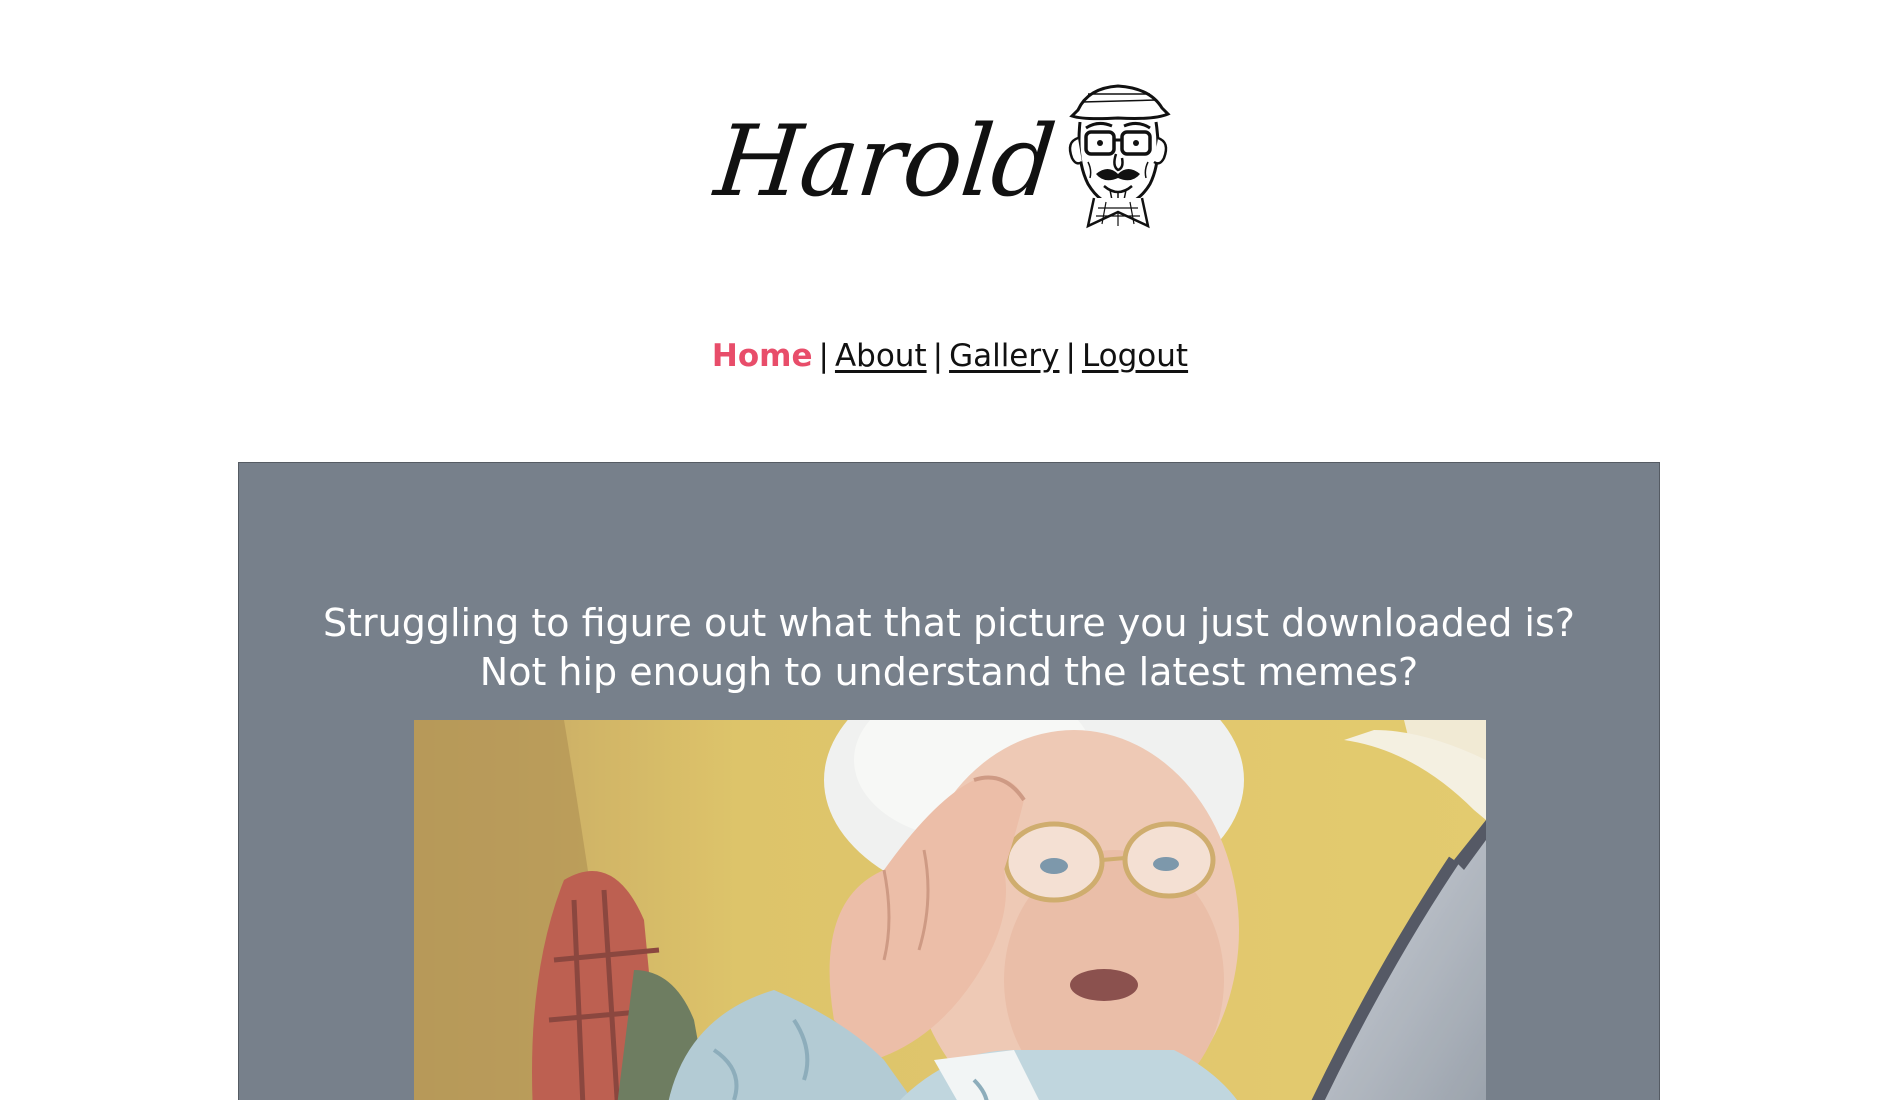  Describe the element at coordinates (1119, 156) in the screenshot. I see `old-man-cartoon-icon` at that location.